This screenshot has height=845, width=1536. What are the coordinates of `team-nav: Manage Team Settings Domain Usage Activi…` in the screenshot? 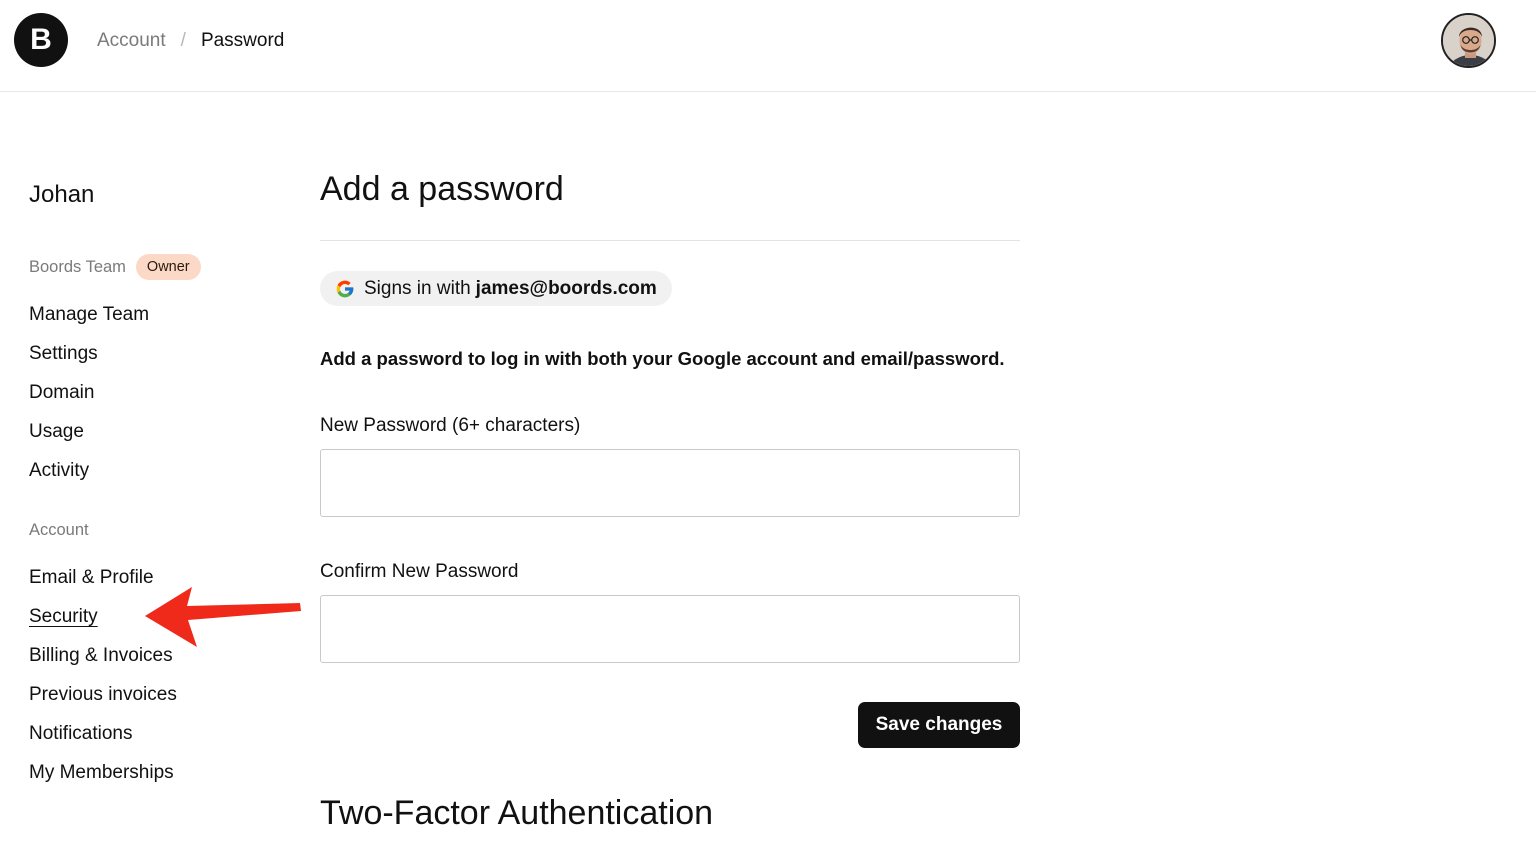 It's located at (159, 392).